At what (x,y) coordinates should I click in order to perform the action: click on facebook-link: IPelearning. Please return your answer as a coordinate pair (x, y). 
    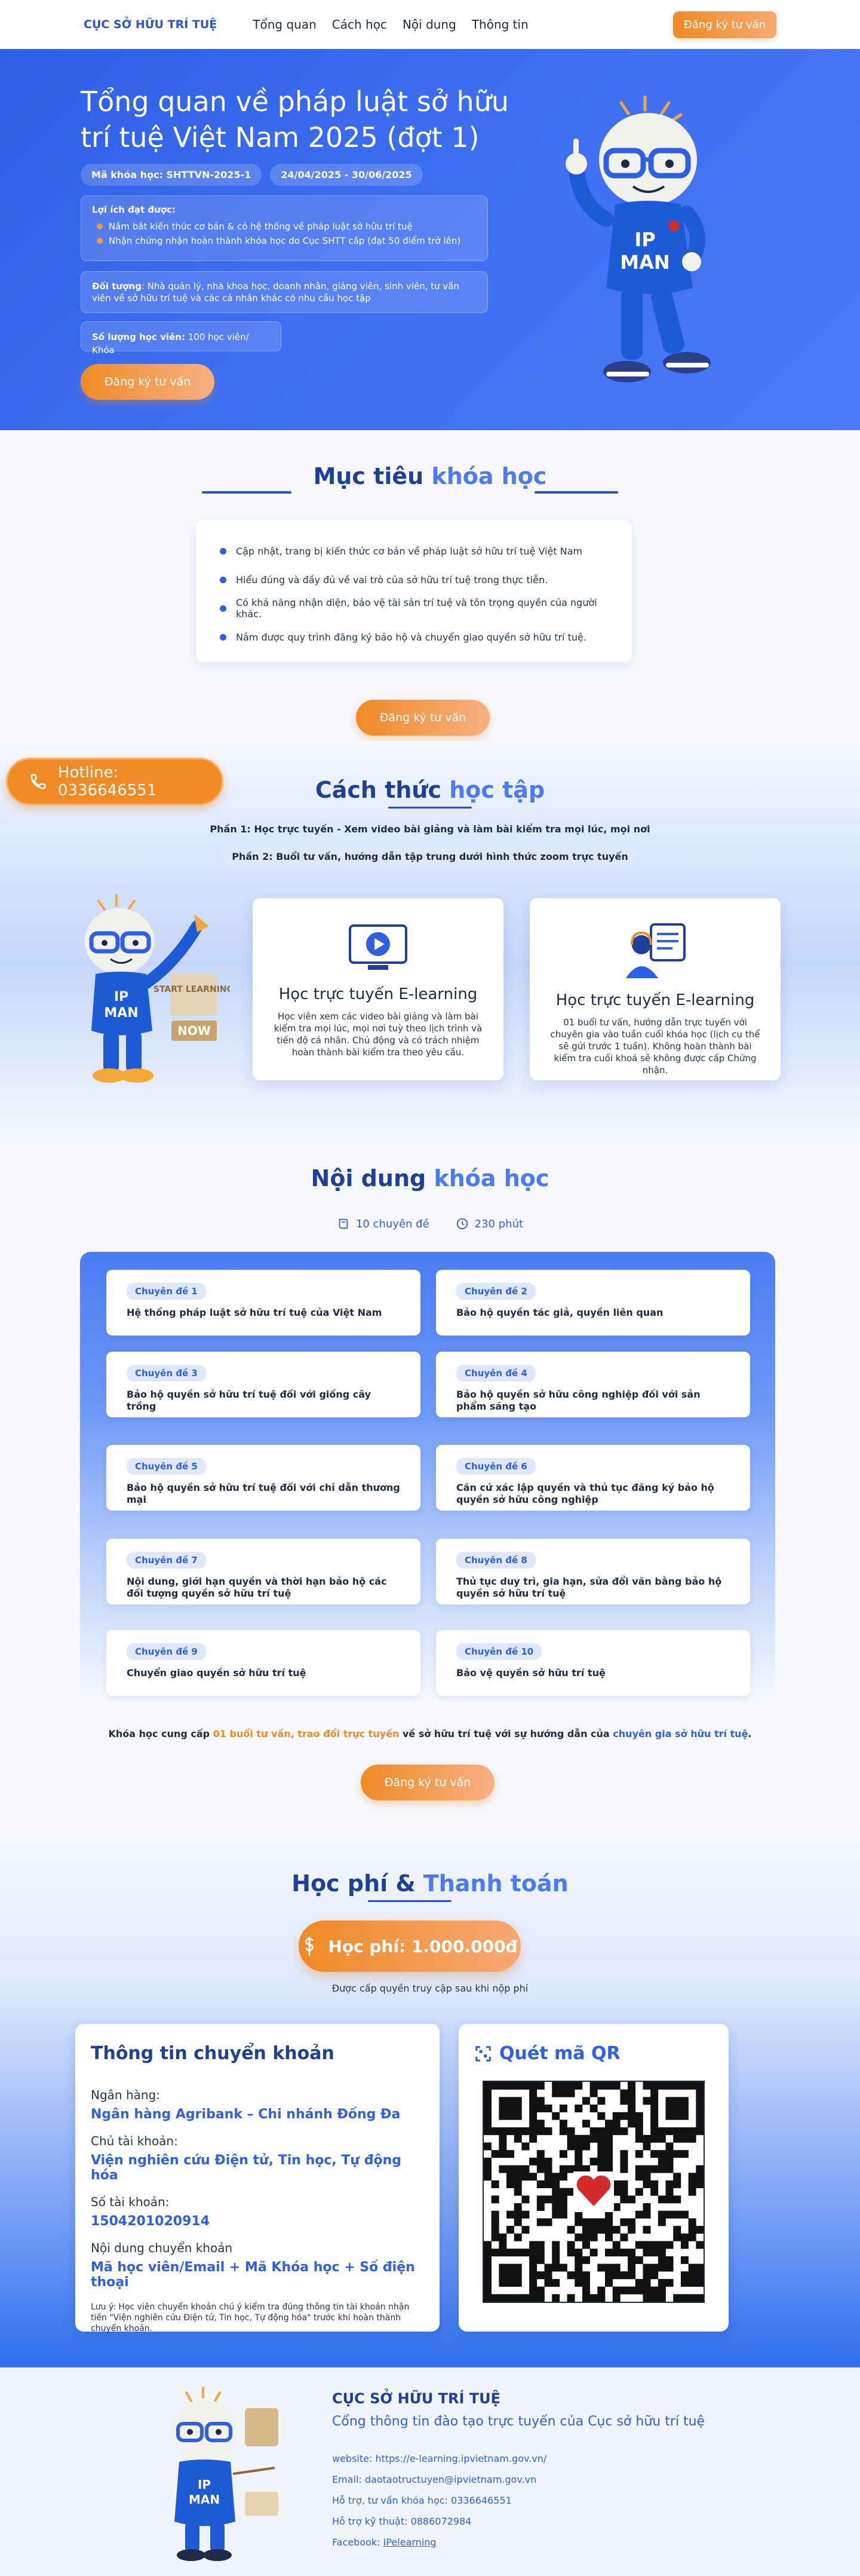
    Looking at the image, I should click on (410, 2543).